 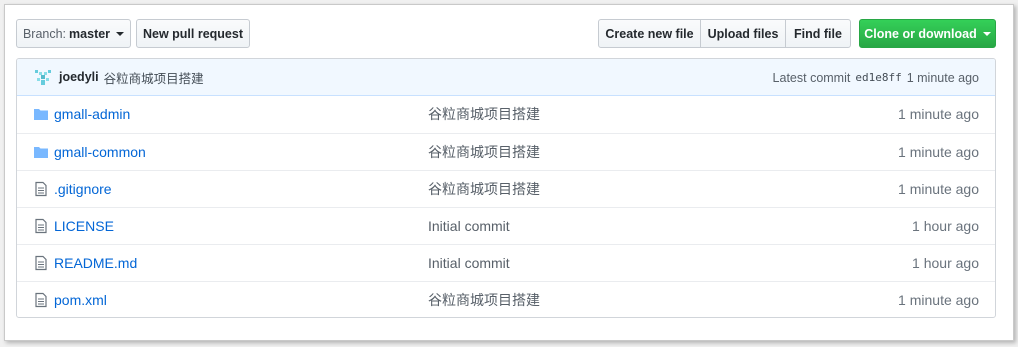 I want to click on branch-select-button: Branch: master, so click(x=73, y=33).